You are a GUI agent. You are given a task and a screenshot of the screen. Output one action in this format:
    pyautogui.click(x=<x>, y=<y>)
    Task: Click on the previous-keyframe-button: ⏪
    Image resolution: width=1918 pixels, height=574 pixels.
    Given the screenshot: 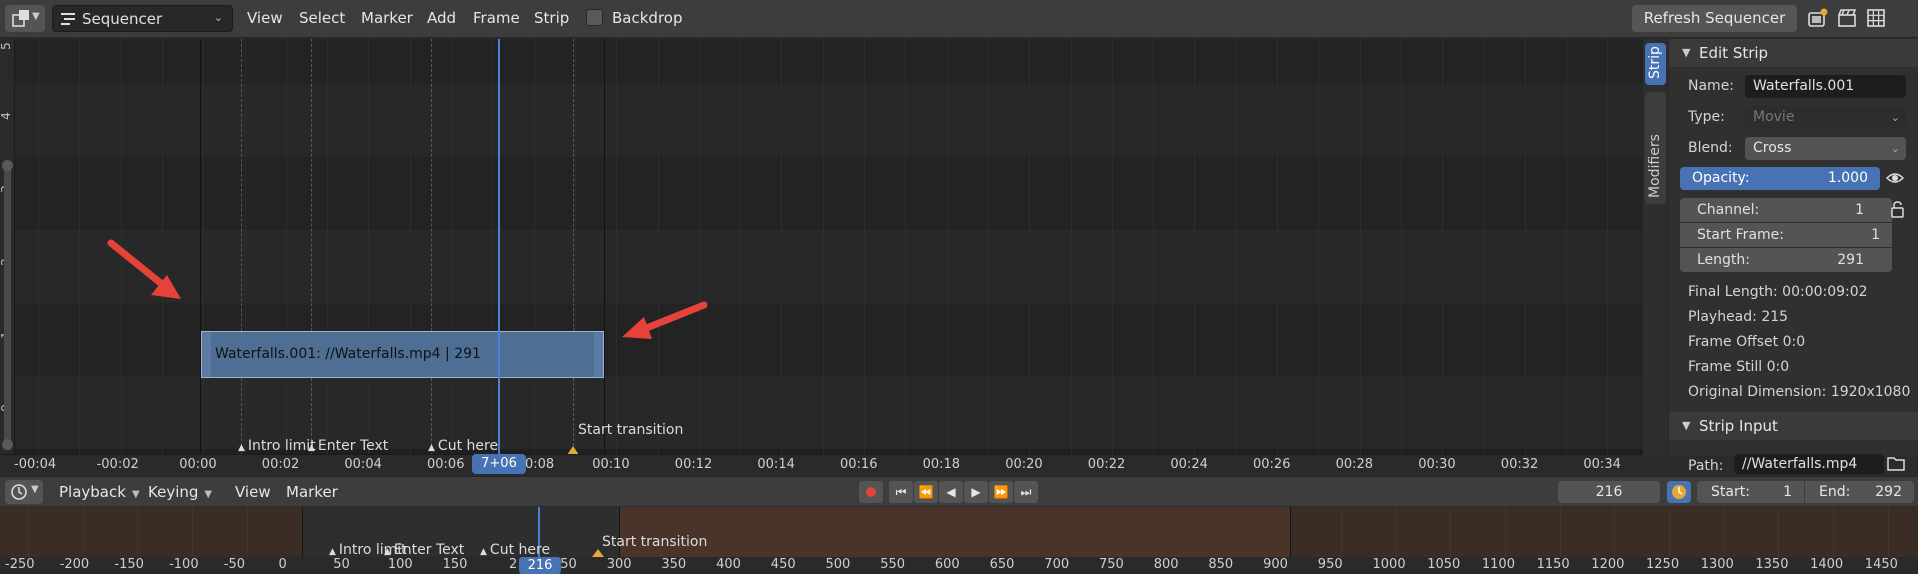 What is the action you would take?
    pyautogui.click(x=926, y=492)
    